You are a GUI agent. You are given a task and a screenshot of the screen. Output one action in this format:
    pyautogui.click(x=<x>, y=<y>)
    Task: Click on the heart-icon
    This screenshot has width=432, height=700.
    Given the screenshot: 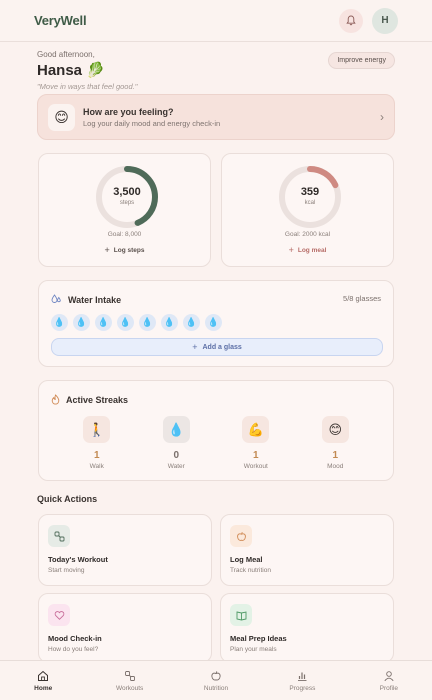 What is the action you would take?
    pyautogui.click(x=59, y=615)
    